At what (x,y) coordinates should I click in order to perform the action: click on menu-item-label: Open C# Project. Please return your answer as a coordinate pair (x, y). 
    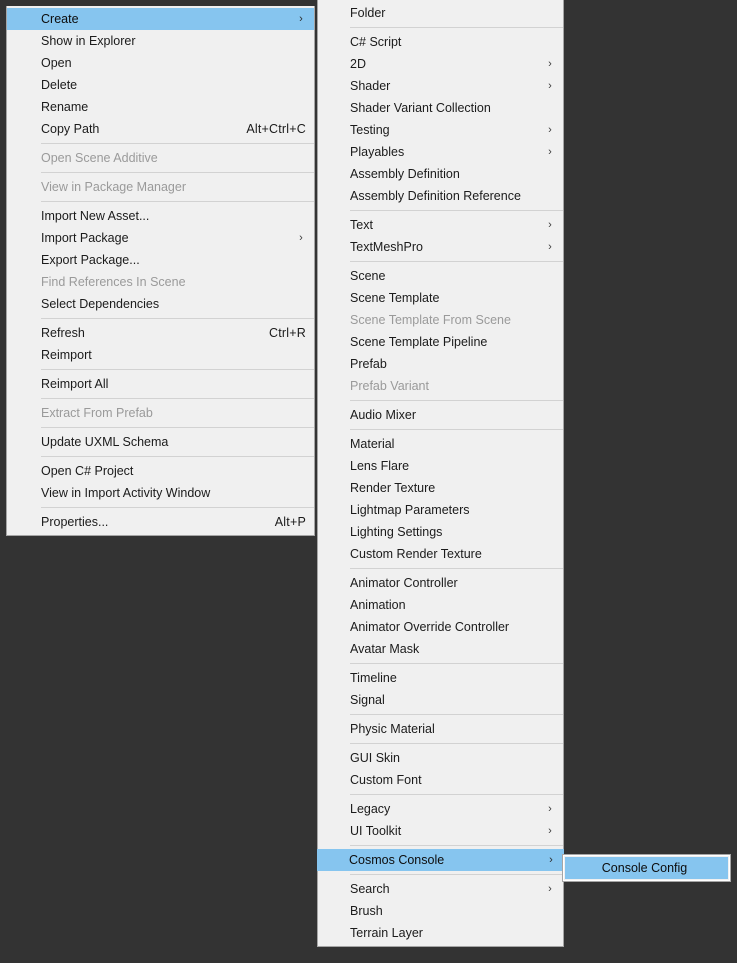
    Looking at the image, I should click on (87, 471).